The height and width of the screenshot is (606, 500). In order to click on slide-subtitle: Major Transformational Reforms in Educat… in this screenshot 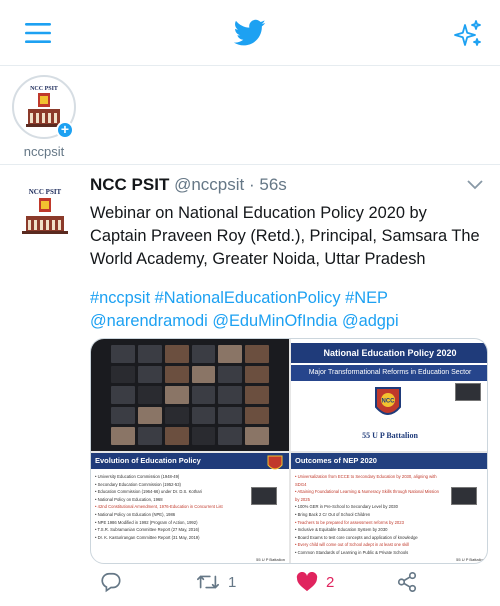, I will do `click(389, 373)`.